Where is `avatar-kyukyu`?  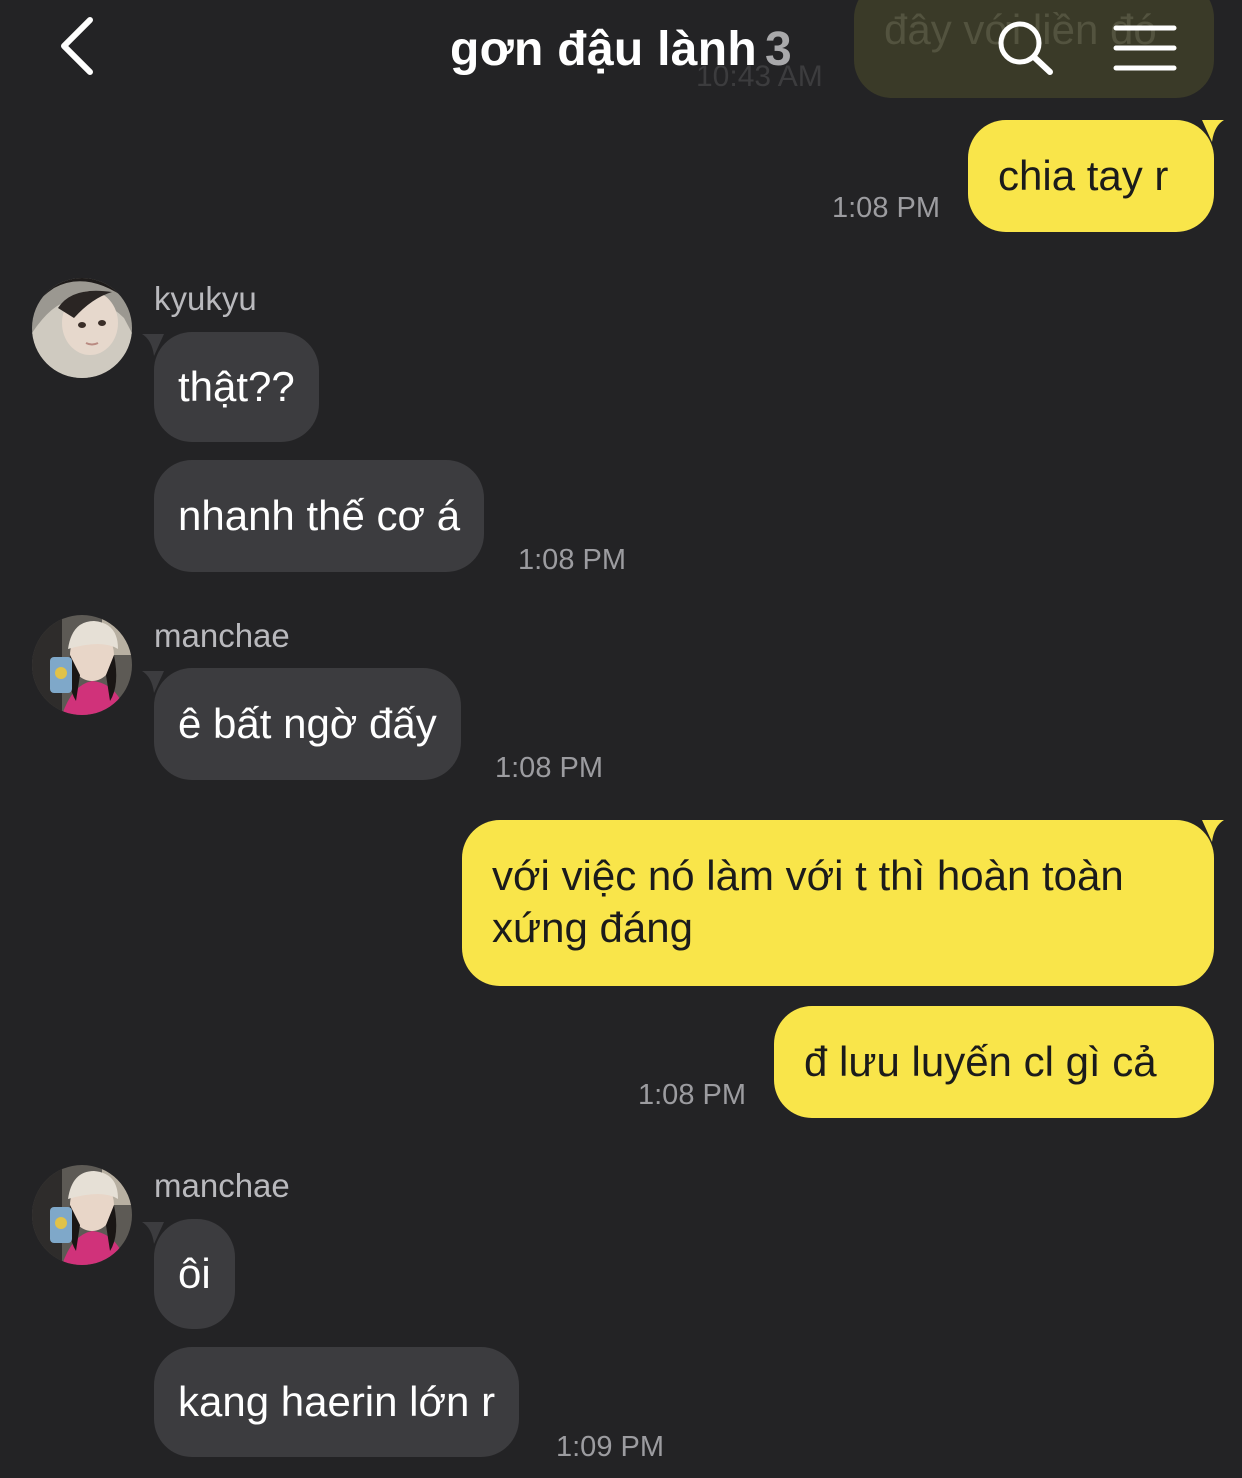
avatar-kyukyu is located at coordinates (82, 328).